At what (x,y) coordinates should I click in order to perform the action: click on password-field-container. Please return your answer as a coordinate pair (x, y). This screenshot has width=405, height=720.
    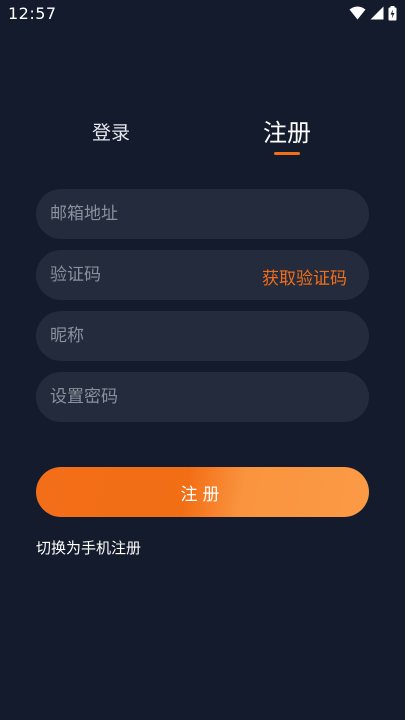
    Looking at the image, I should click on (202, 397).